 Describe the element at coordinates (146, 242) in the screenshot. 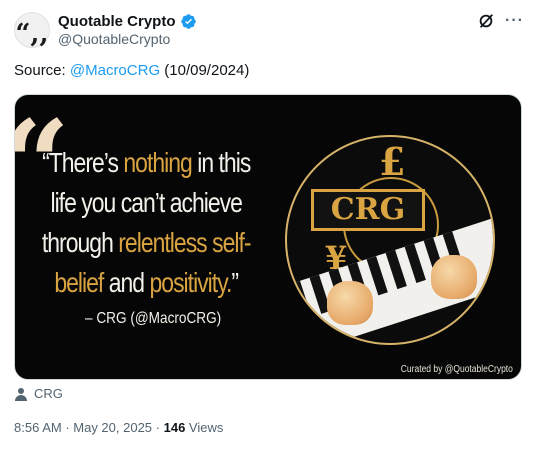

I see `quote-line-3: through relentless self-` at that location.